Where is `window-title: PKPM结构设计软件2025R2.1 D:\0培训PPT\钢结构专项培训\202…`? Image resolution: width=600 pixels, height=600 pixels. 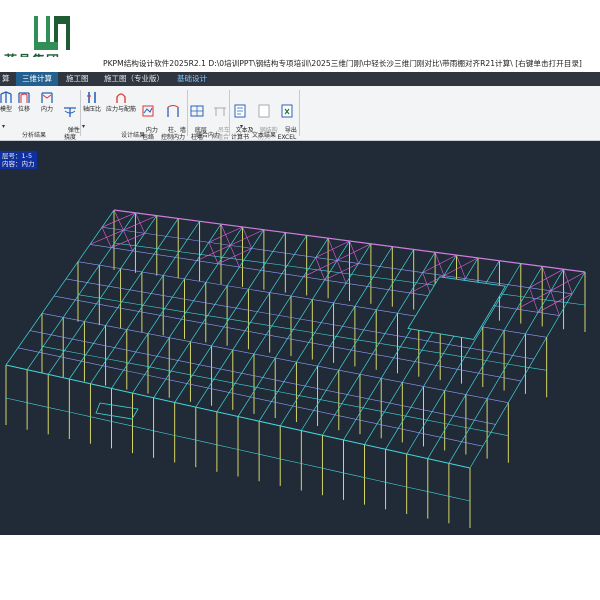 window-title: PKPM结构设计软件2025R2.1 D:\0培训PPT\钢结构专项培训\202… is located at coordinates (342, 63).